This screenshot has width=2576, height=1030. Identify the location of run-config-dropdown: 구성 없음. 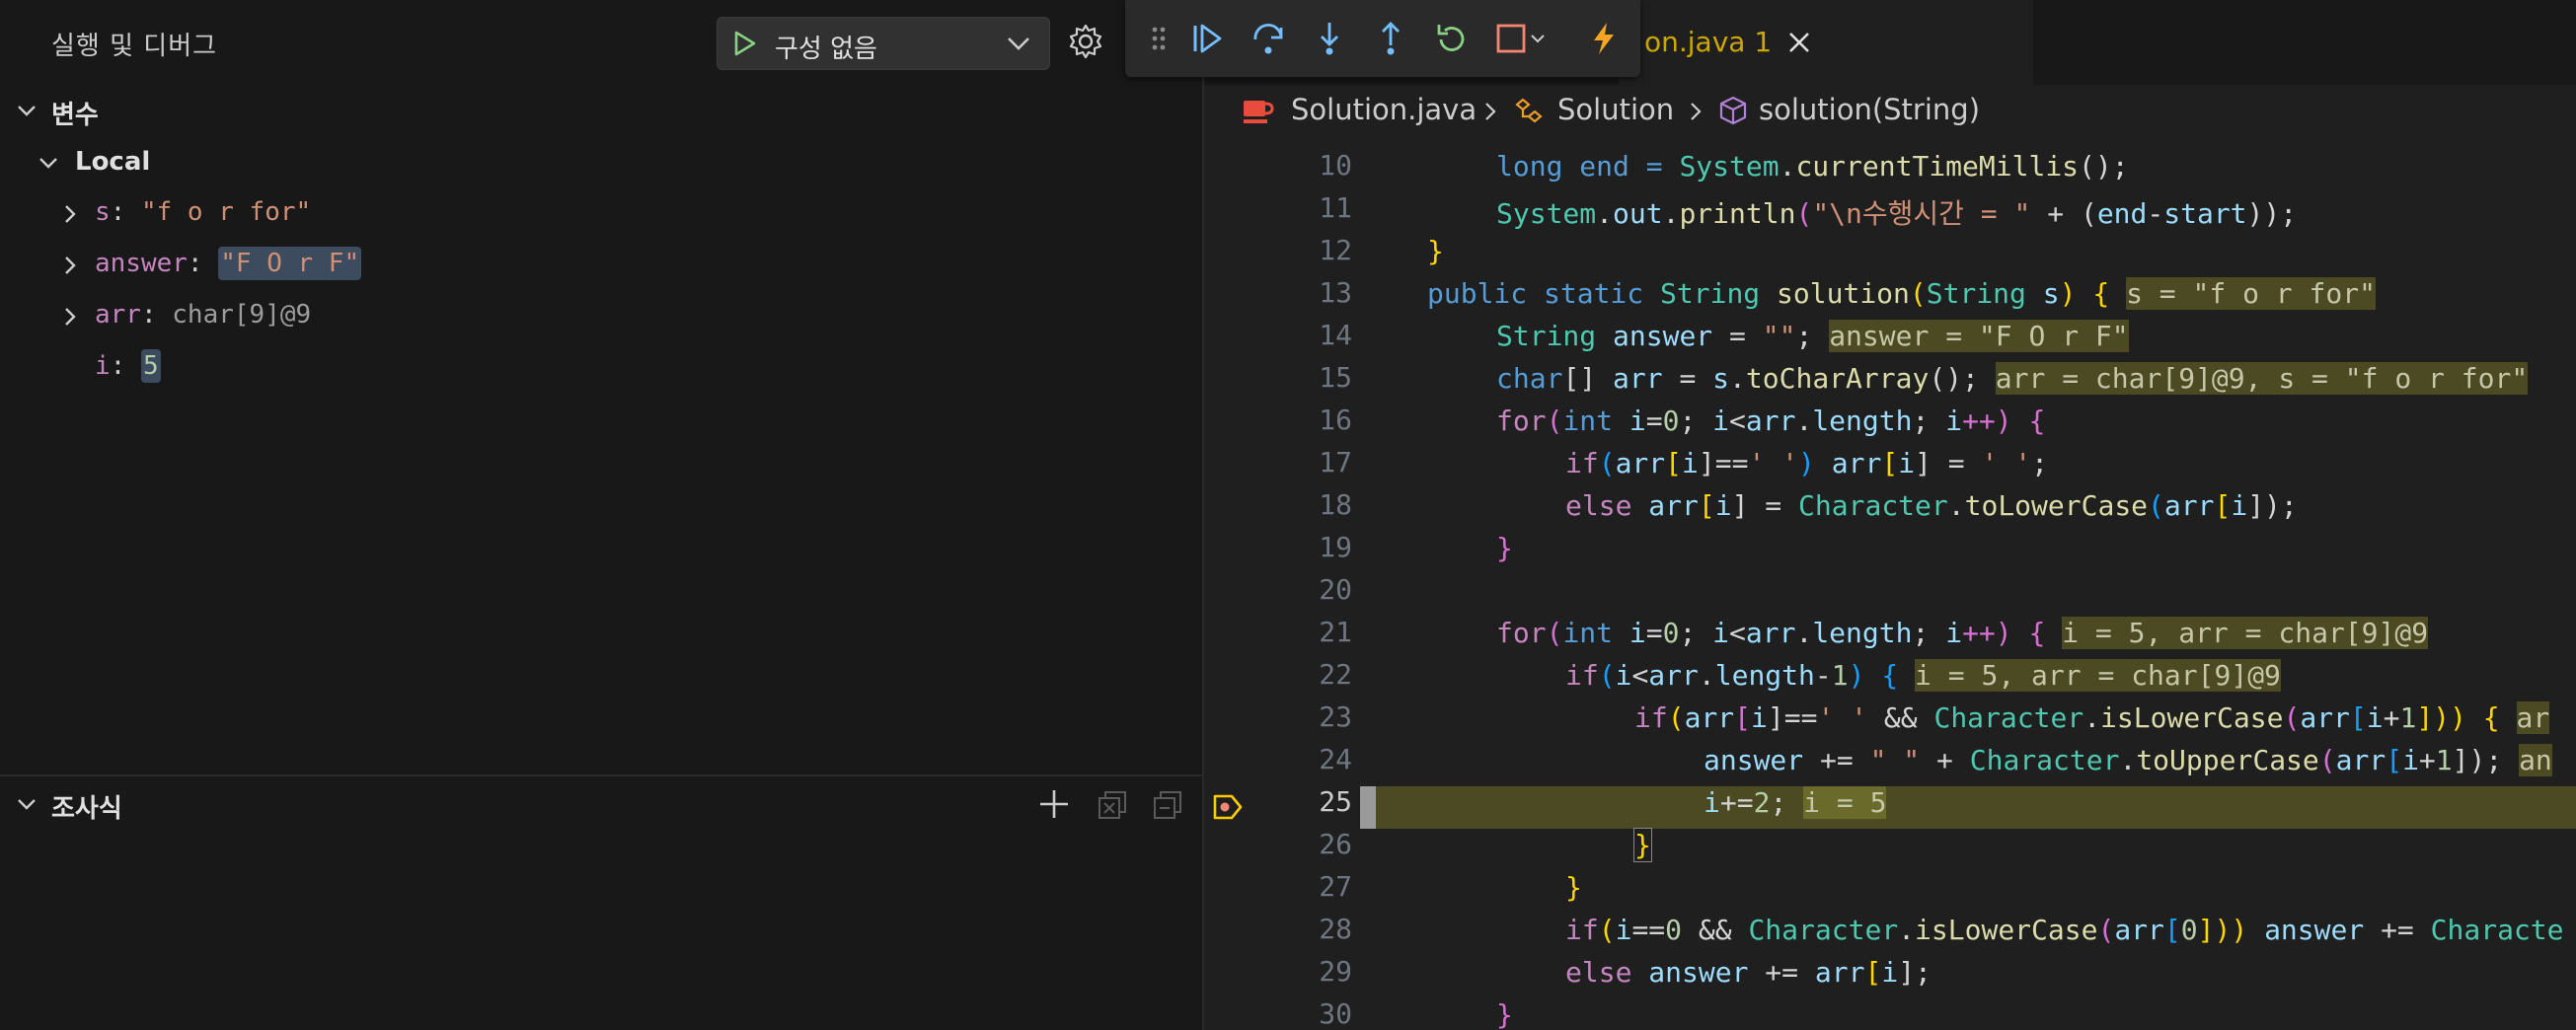
(883, 43).